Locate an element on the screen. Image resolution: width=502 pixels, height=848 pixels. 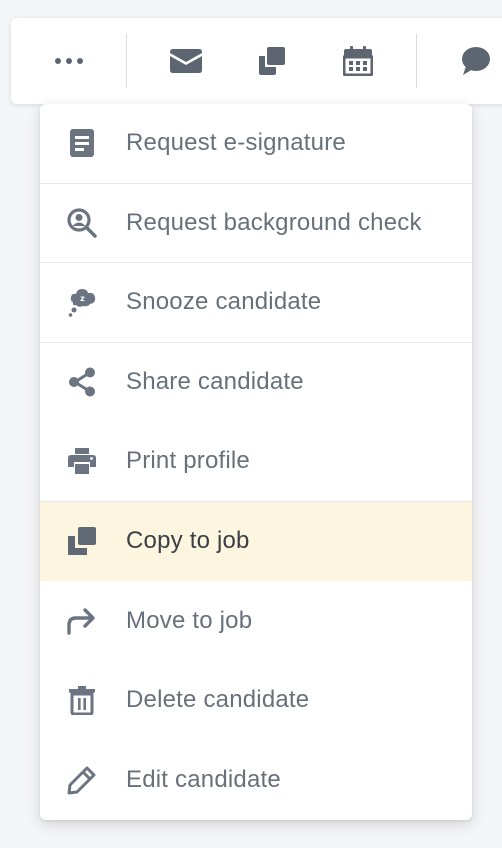
menu-item-snooze-candidate: z Snooze candidate is located at coordinates (256, 303).